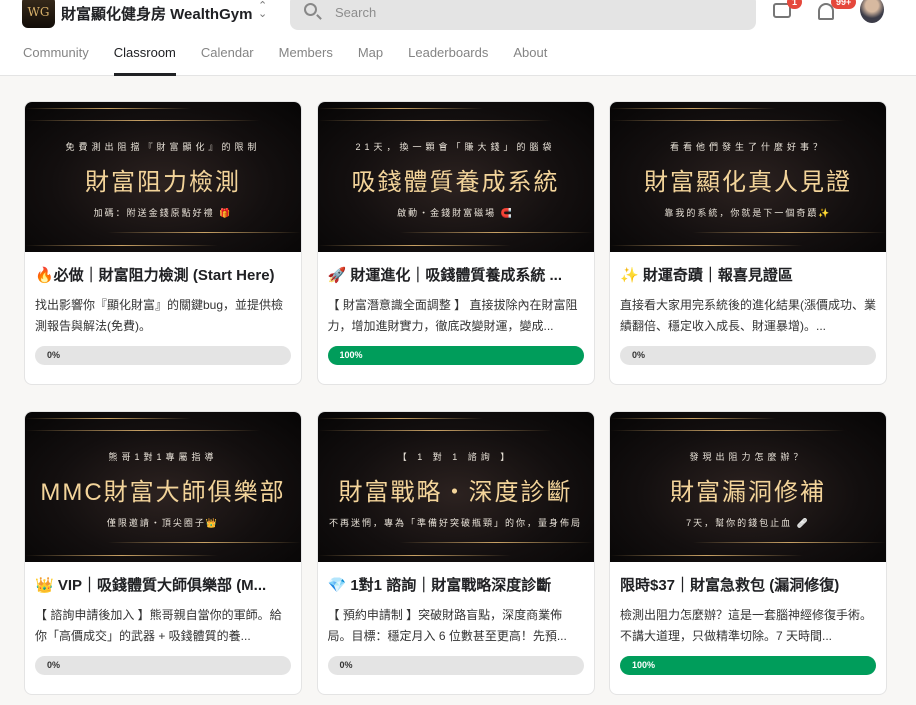 The image size is (916, 705). What do you see at coordinates (747, 147) in the screenshot?
I see `banner-subtitle: 看看他們發生了什麼好事？` at bounding box center [747, 147].